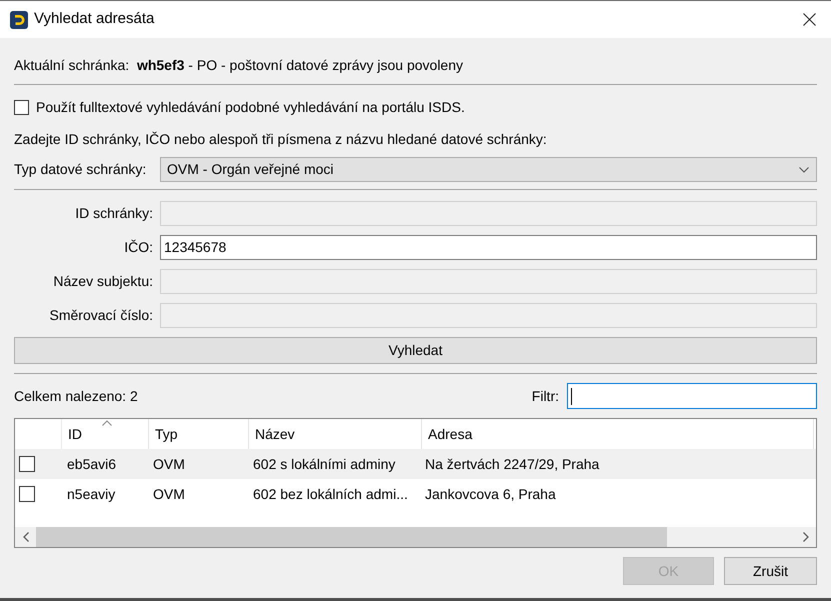 The image size is (831, 601). What do you see at coordinates (239, 65) in the screenshot?
I see `current-box-info: Aktuální schránka: wh5ef3 - PO - poštovní datové zprávy jsou povoleny` at bounding box center [239, 65].